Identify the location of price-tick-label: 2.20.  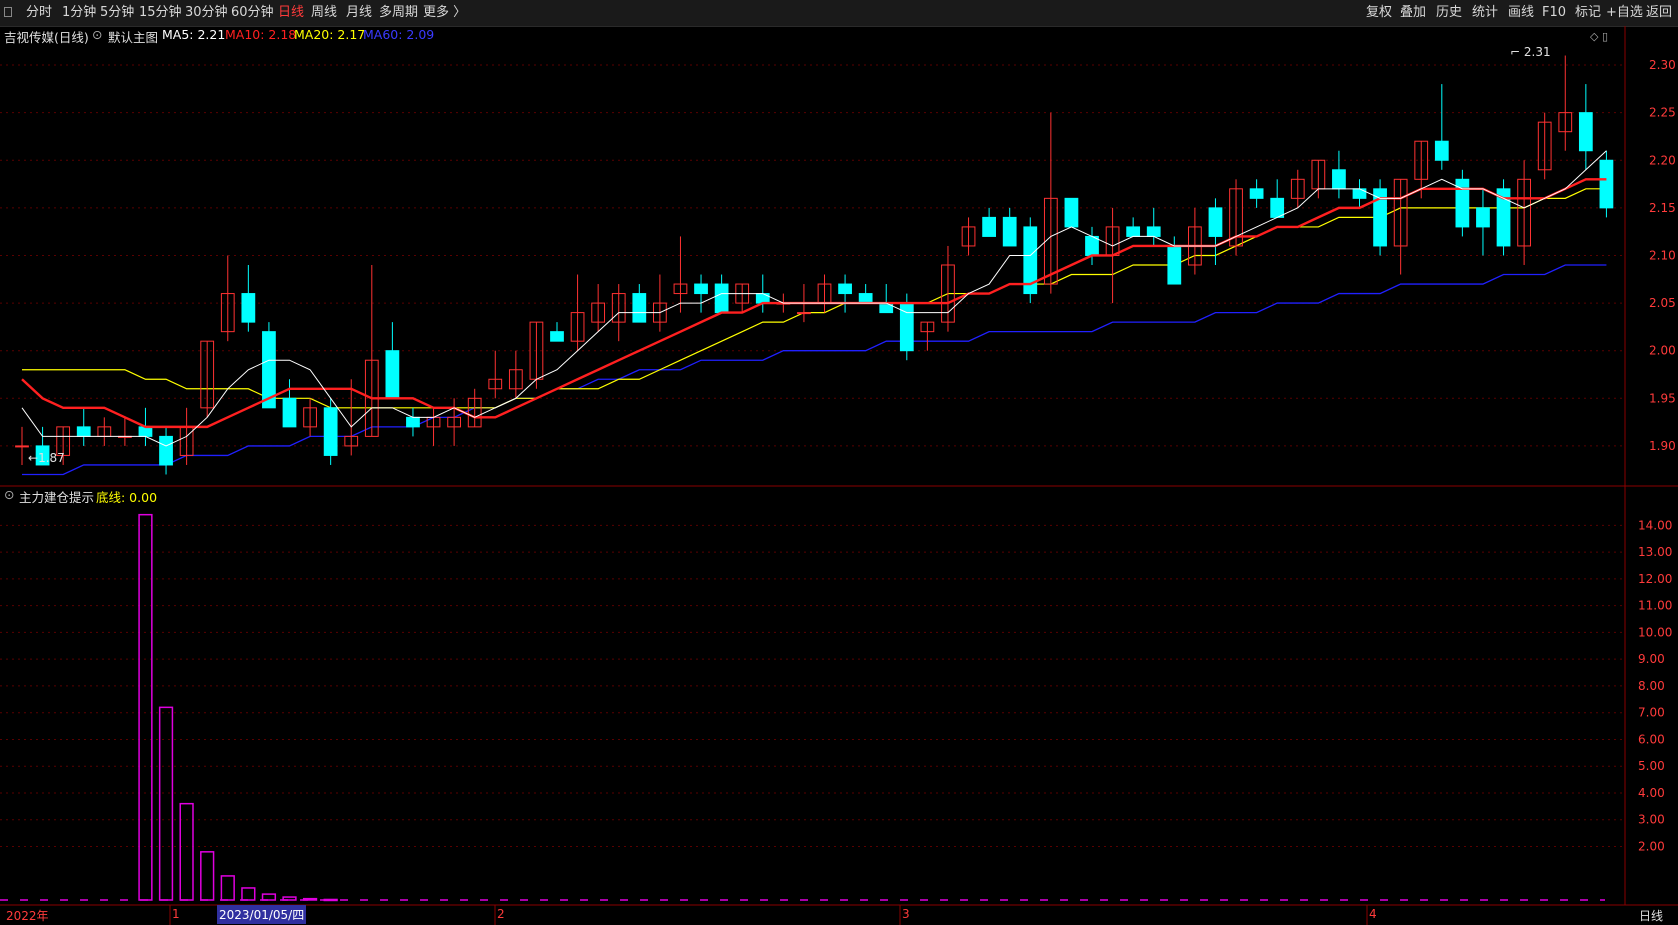
(1662, 160).